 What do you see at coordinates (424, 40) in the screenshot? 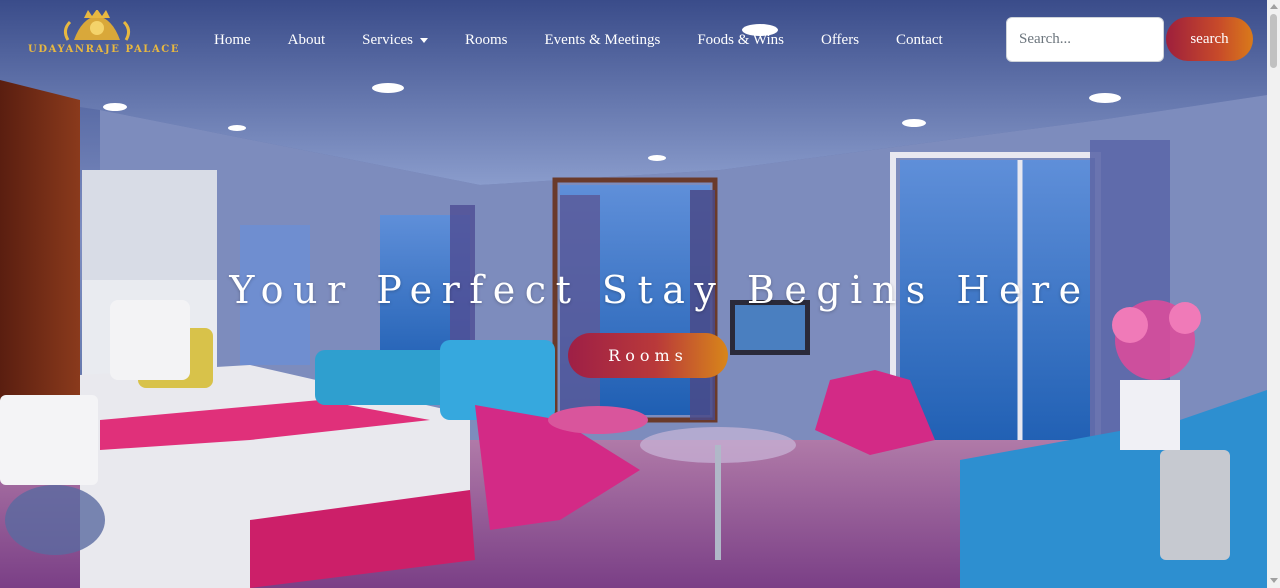
I see `caret-down-icon` at bounding box center [424, 40].